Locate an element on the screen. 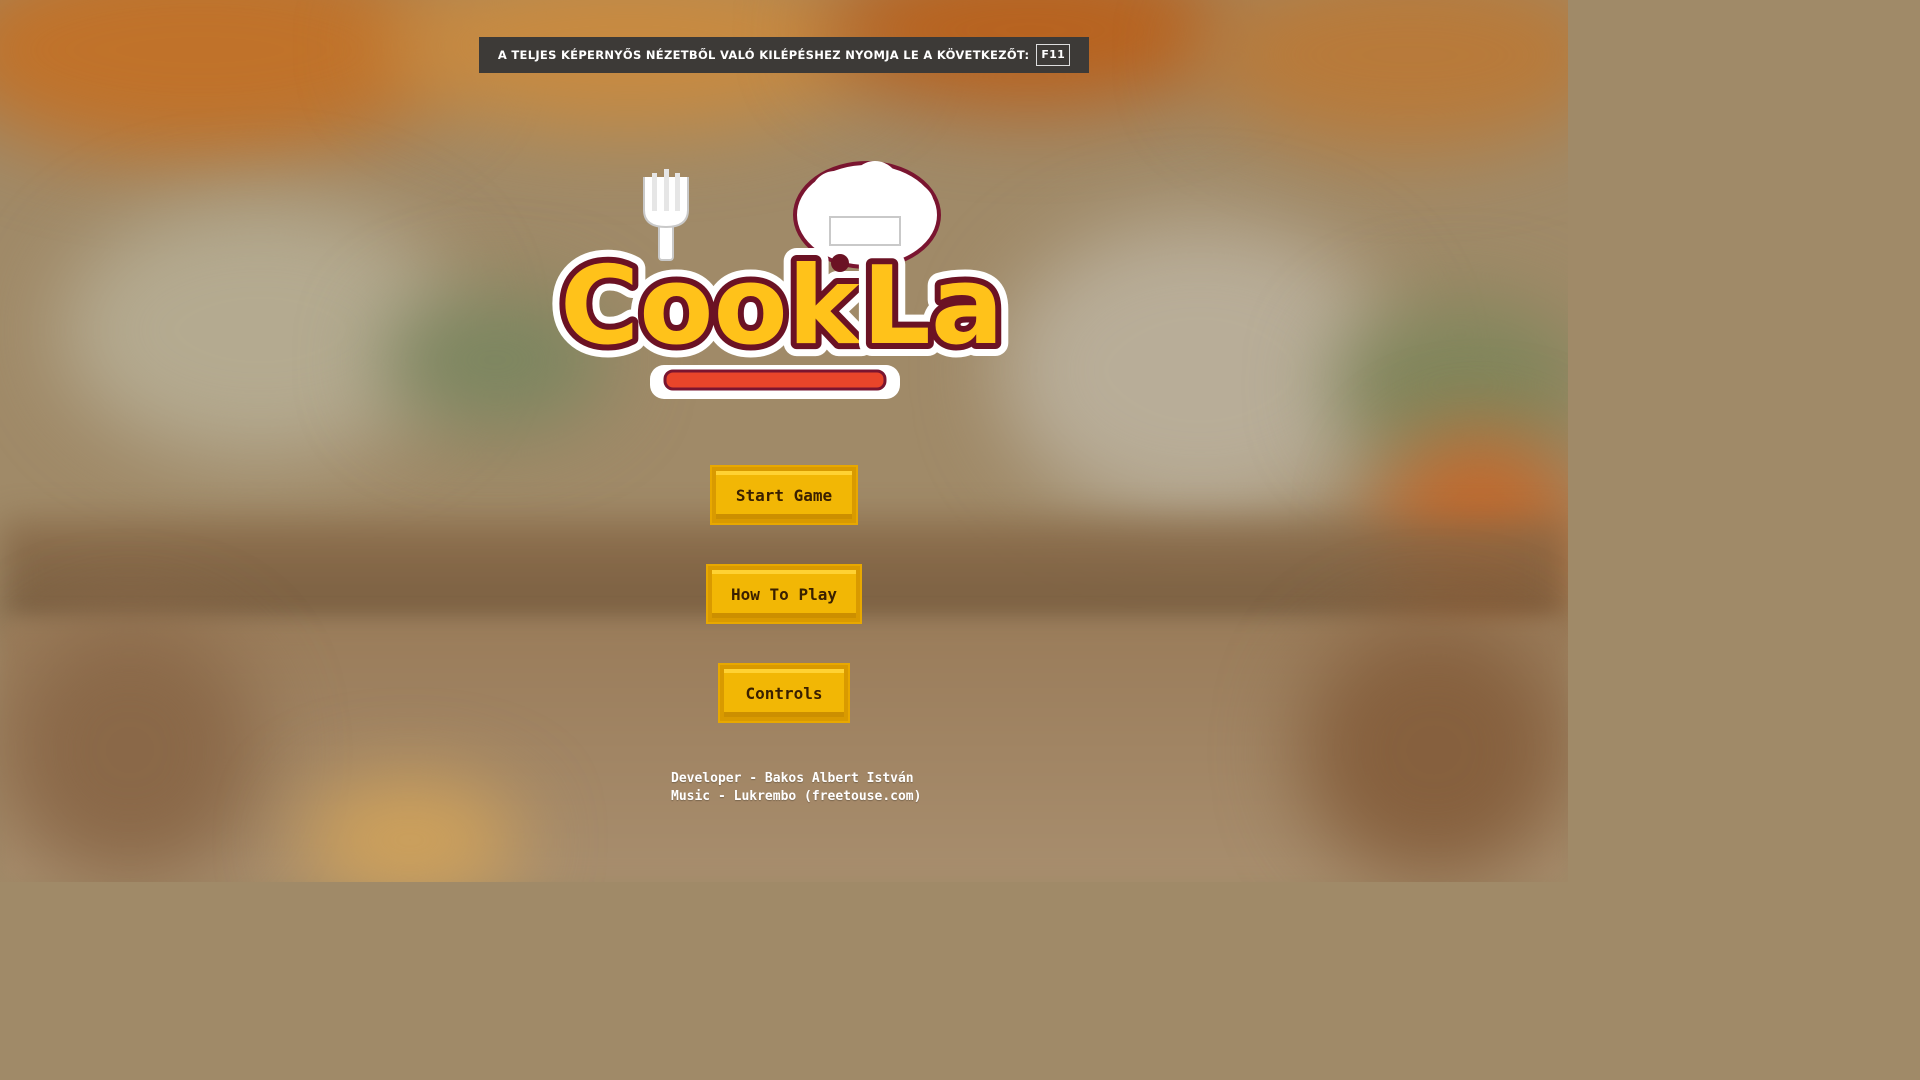 This screenshot has width=1920, height=1080. game-logo: Cook Cook La La is located at coordinates (778, 280).